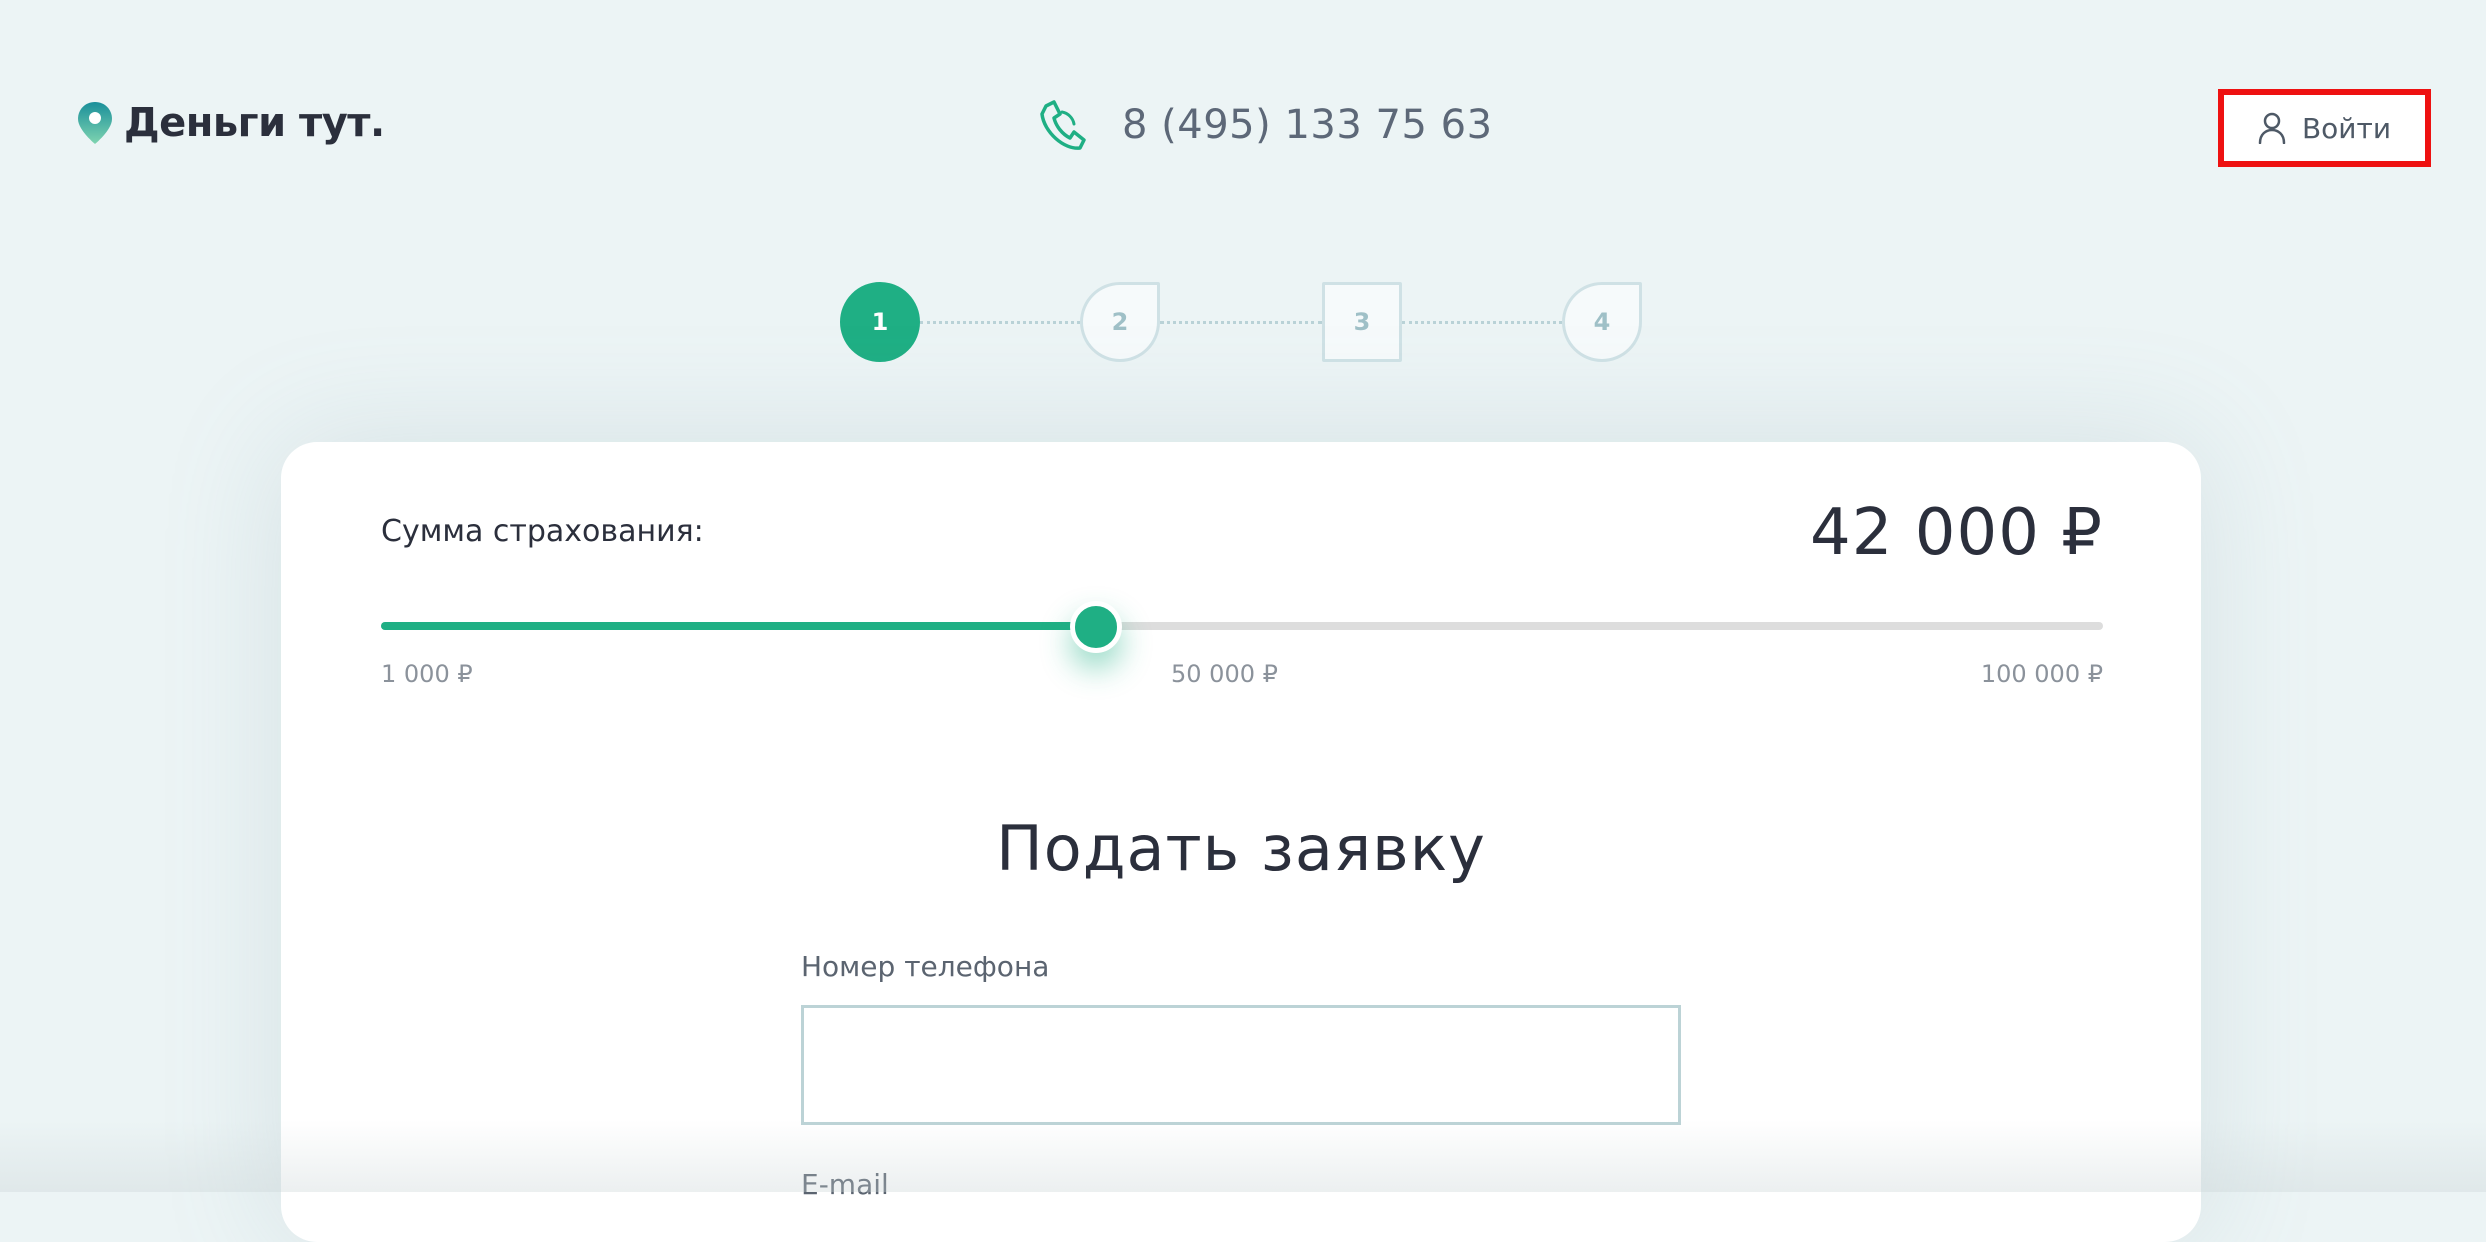  I want to click on login-button: Войти, so click(2324, 128).